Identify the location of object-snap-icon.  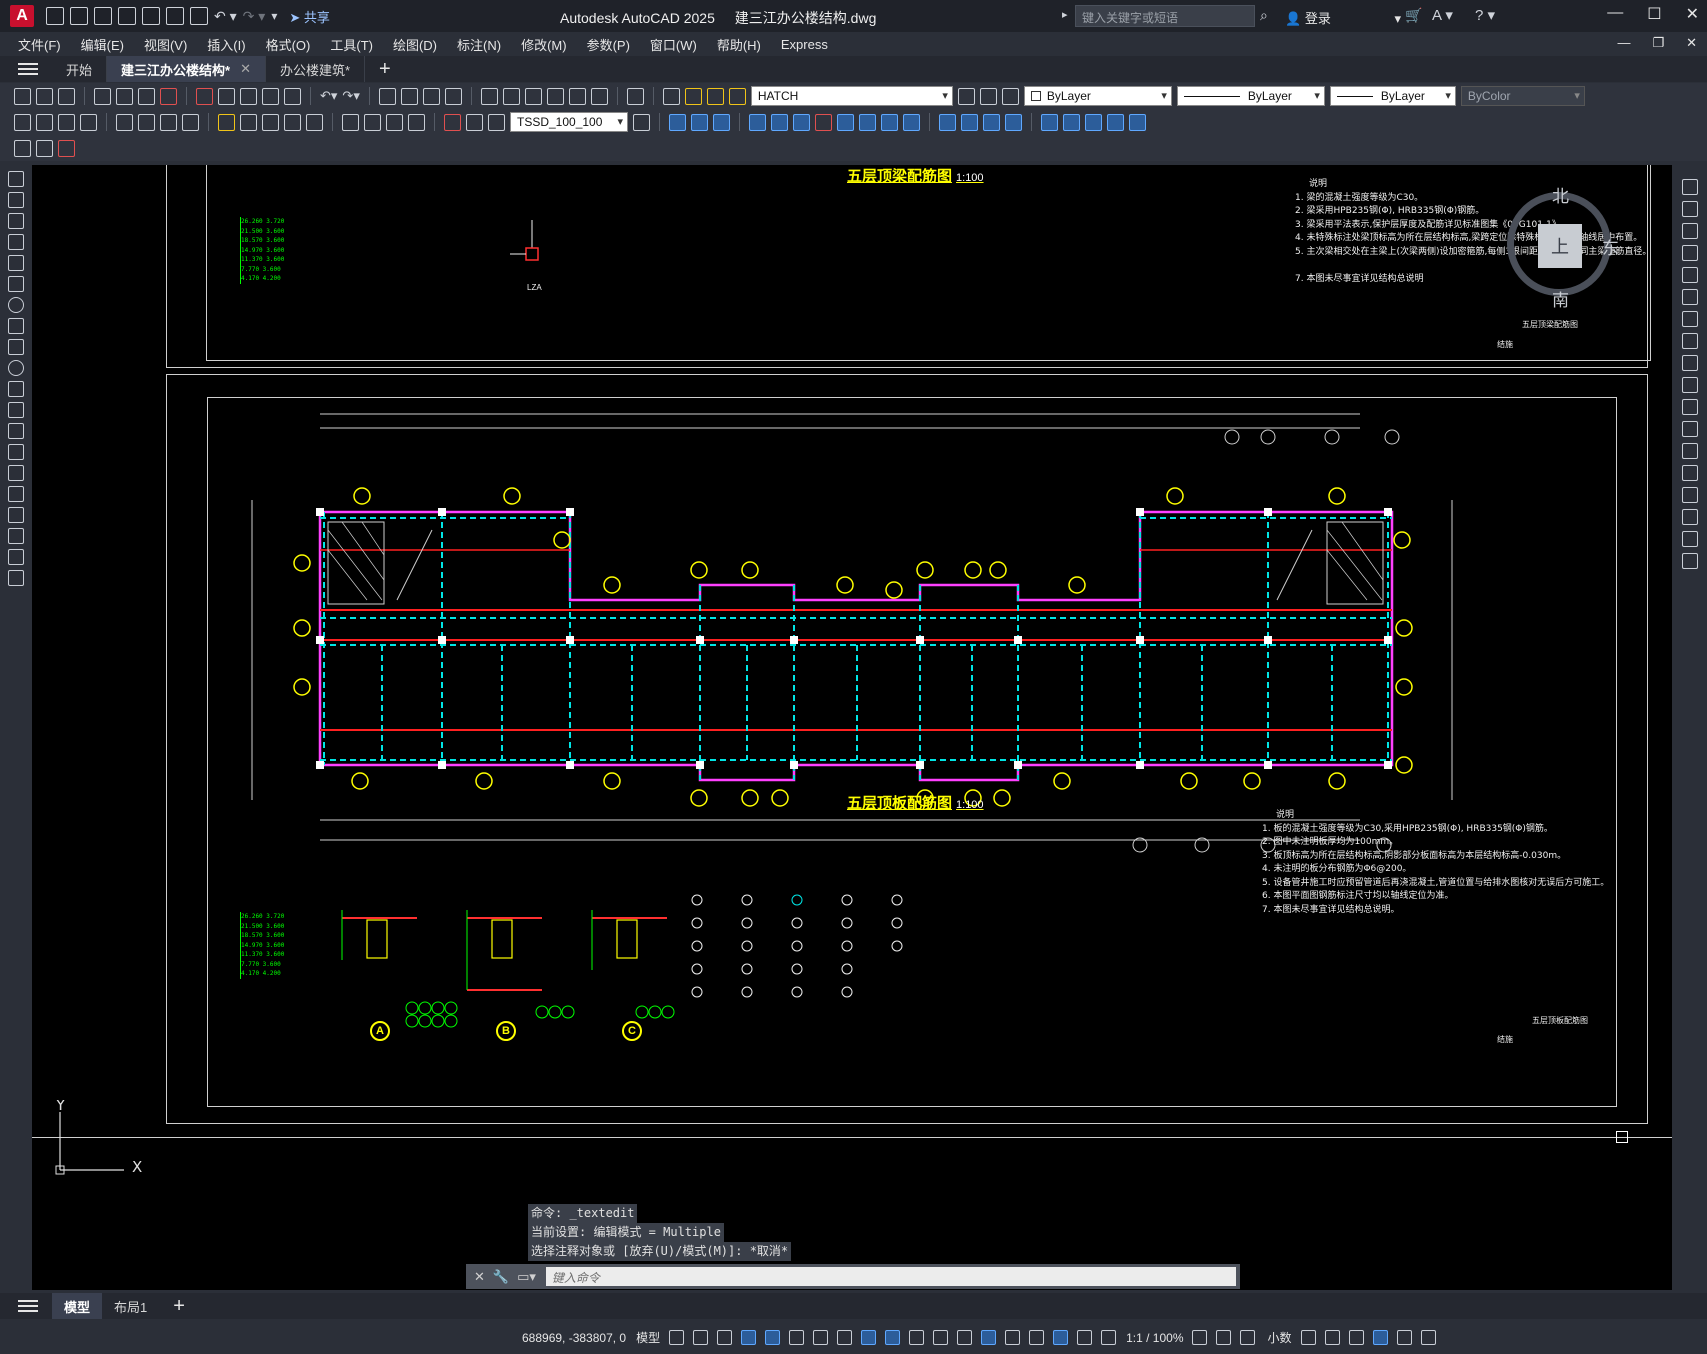
(869, 1337).